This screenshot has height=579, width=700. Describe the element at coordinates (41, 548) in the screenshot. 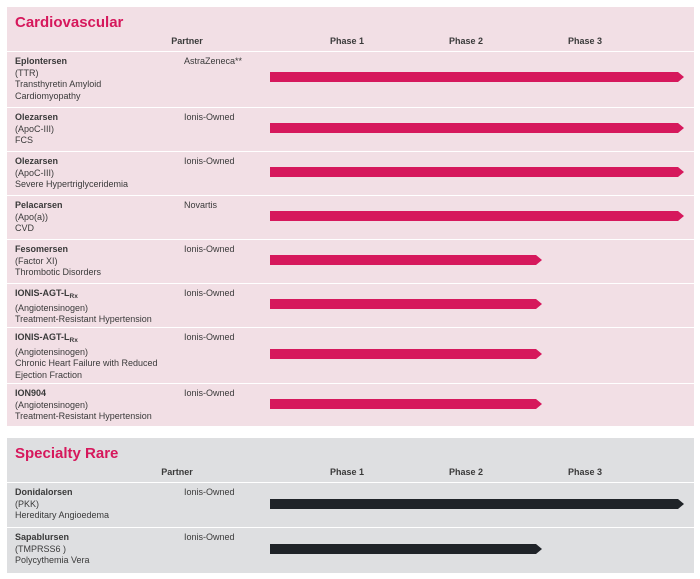

I see `drug-detail-line: (TMPRSS6 )` at that location.